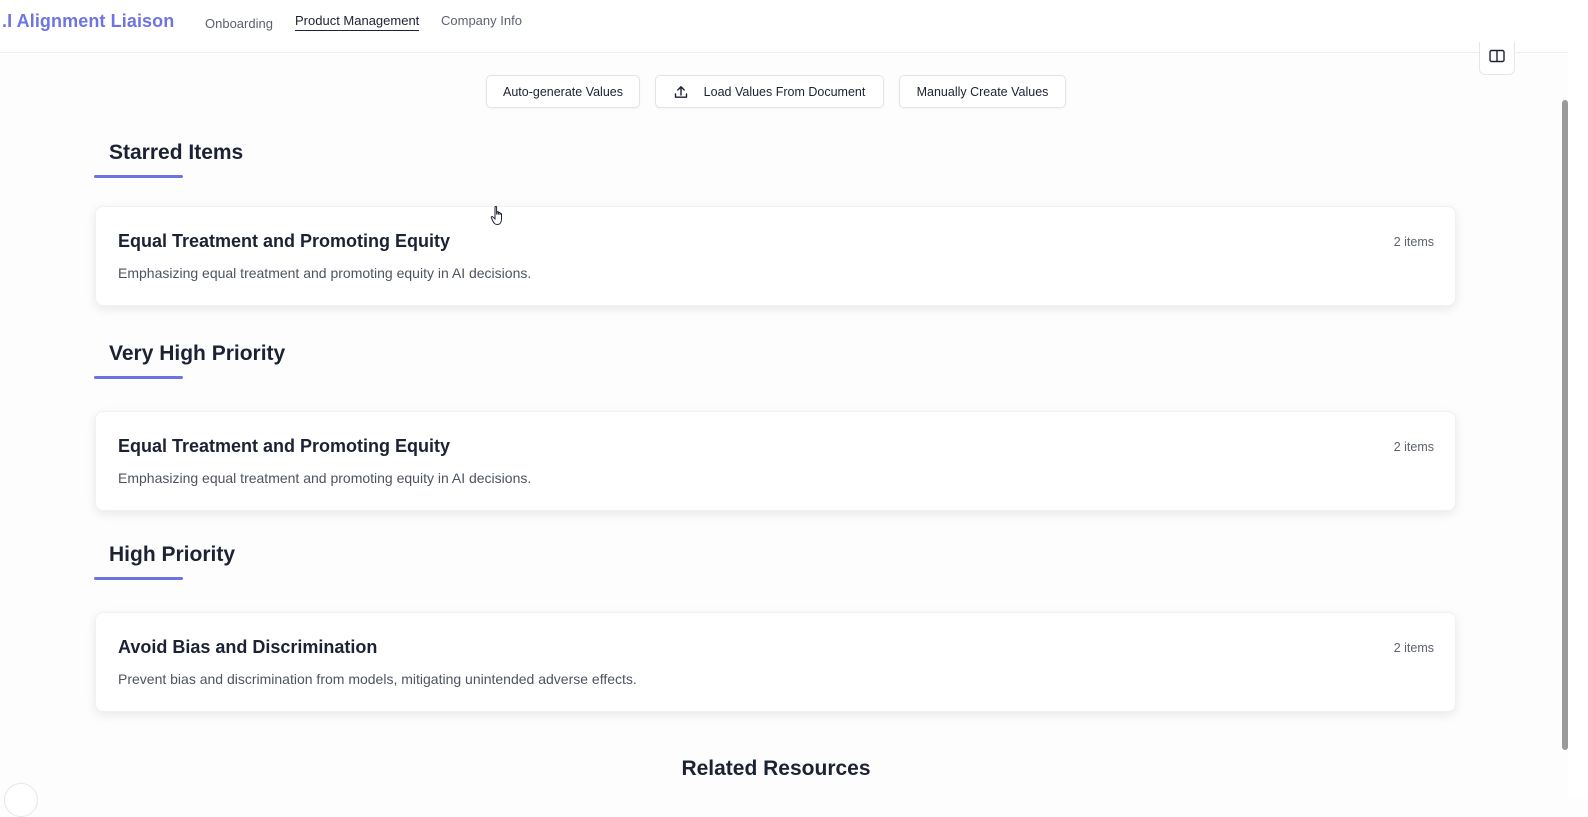  I want to click on load-values-from-document-button: Load Values From Document, so click(769, 91).